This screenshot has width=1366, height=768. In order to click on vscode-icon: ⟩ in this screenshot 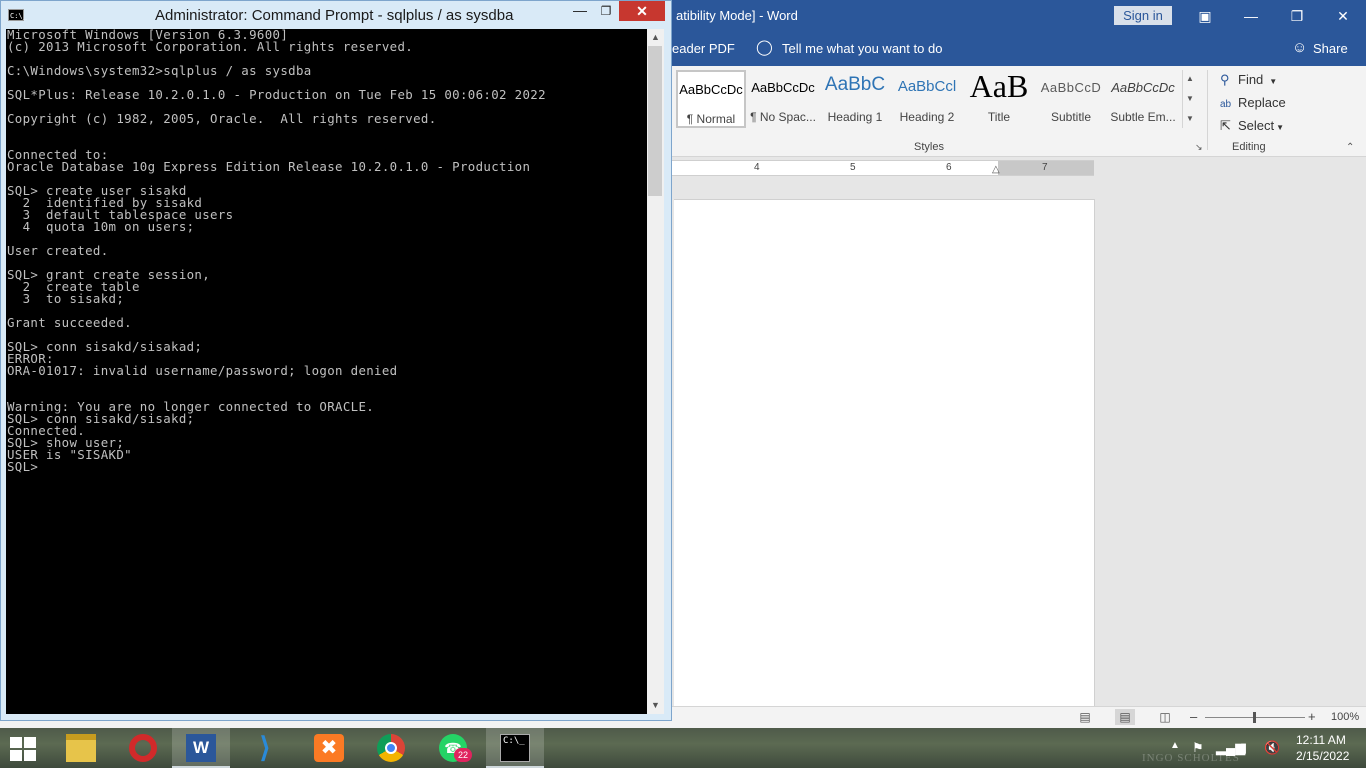, I will do `click(265, 747)`.